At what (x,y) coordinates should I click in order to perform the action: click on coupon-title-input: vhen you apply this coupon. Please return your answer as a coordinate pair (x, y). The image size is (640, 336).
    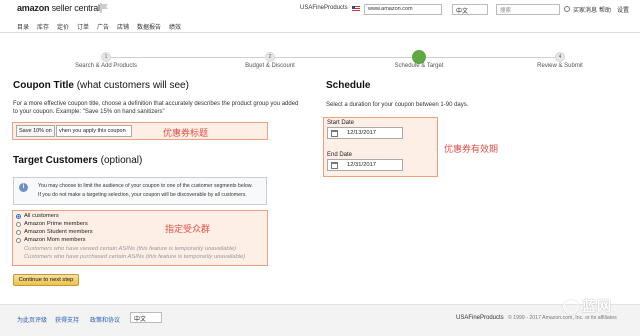
    Looking at the image, I should click on (94, 131).